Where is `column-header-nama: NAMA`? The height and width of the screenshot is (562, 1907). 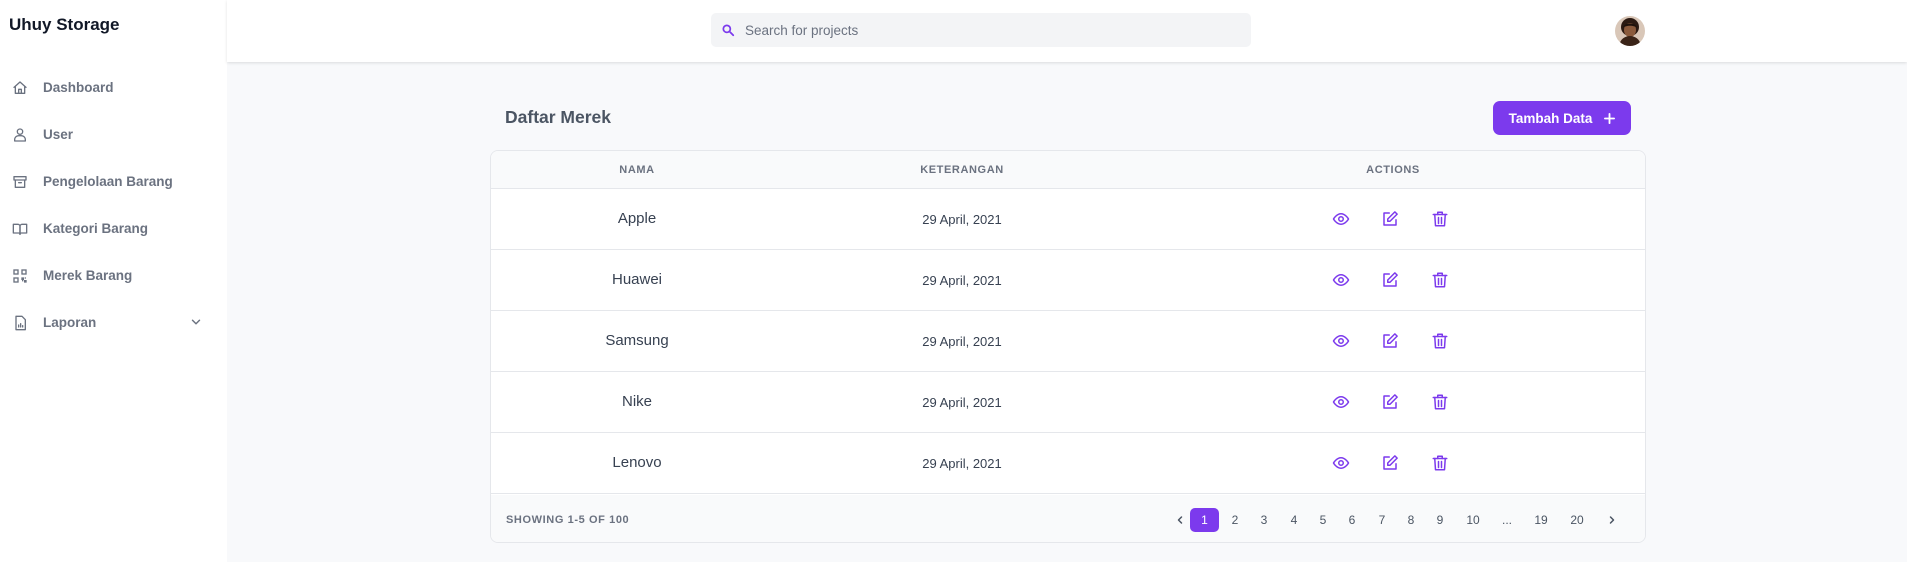
column-header-nama: NAMA is located at coordinates (637, 170).